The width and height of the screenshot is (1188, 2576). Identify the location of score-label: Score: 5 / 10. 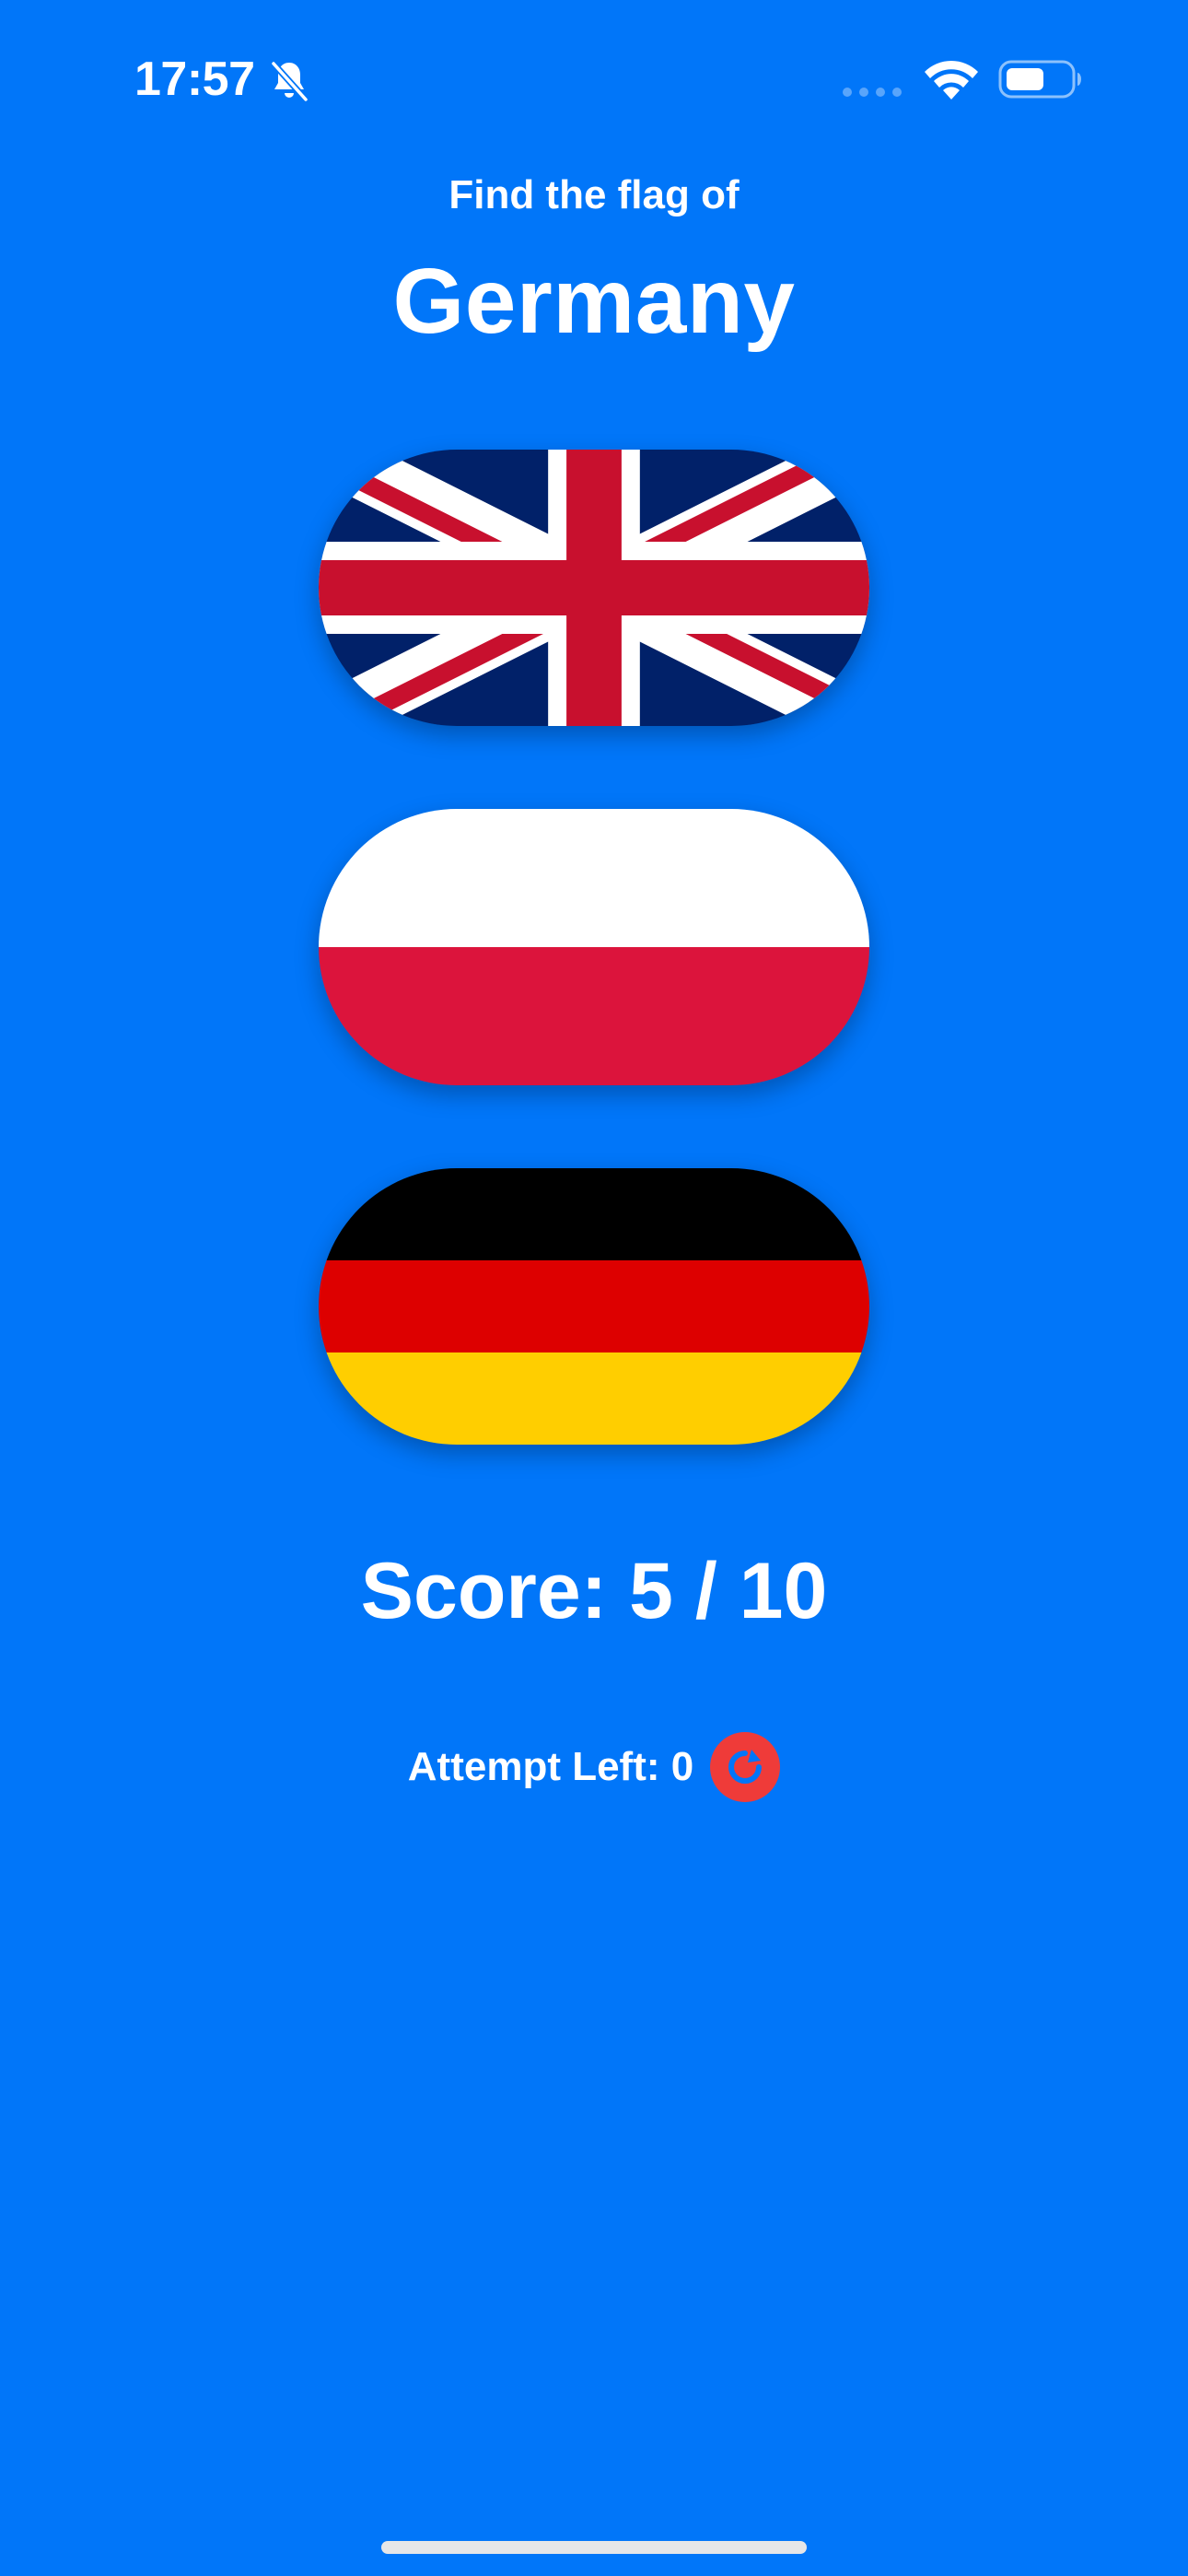
(594, 1591).